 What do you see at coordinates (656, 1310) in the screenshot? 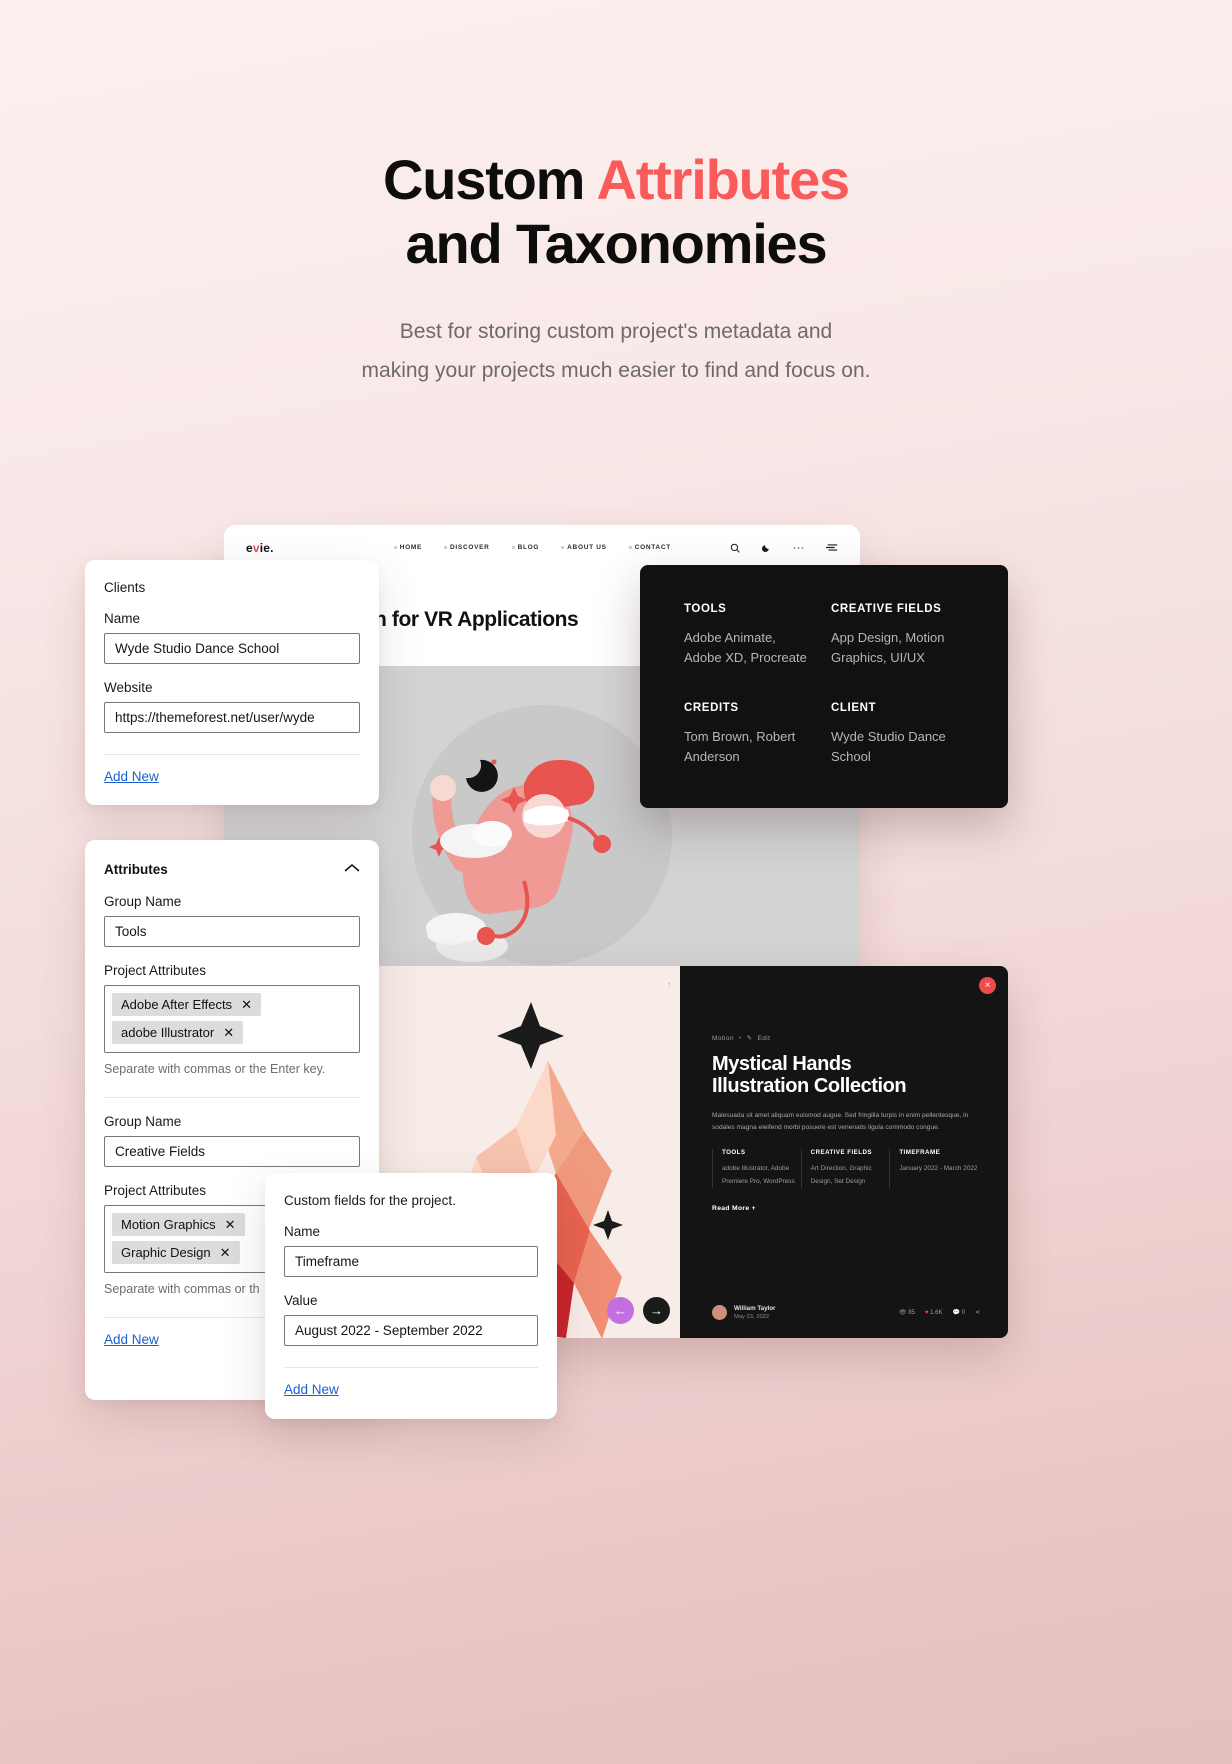
I see `arrow-right-icon: →` at bounding box center [656, 1310].